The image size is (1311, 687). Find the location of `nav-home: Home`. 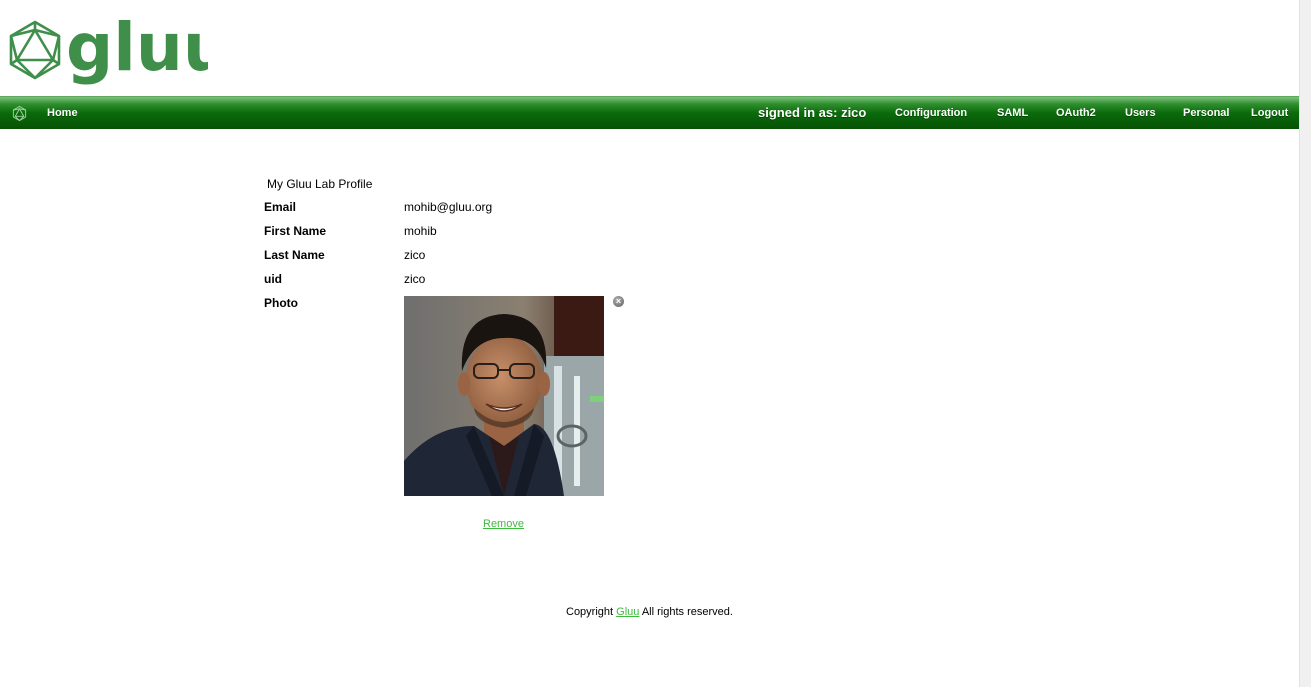

nav-home: Home is located at coordinates (62, 113).